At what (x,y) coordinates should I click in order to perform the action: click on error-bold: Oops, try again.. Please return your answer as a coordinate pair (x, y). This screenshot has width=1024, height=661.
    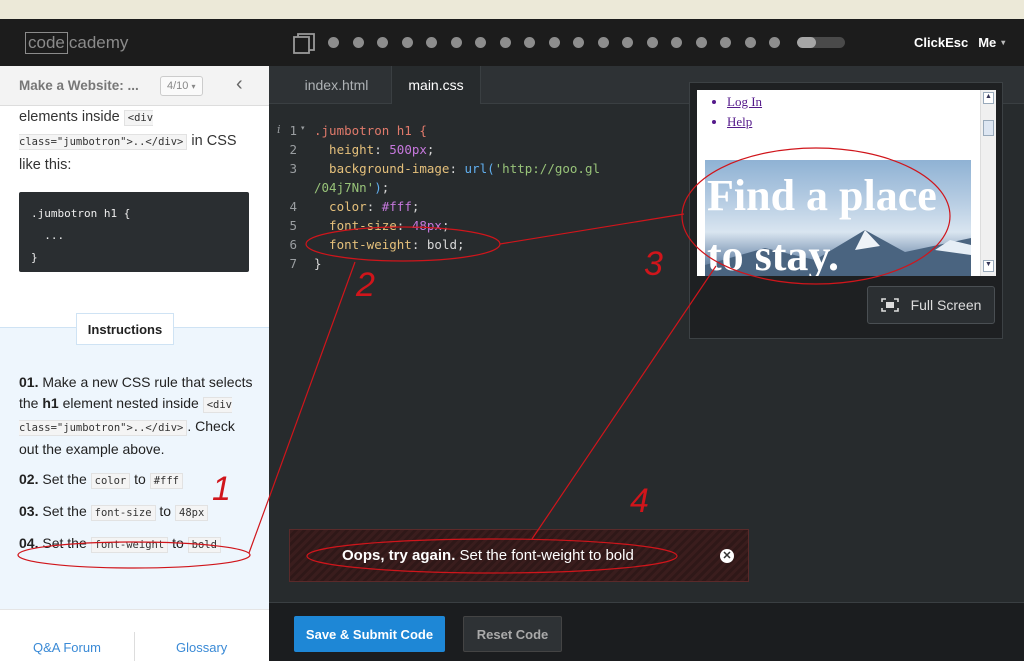
    Looking at the image, I should click on (399, 555).